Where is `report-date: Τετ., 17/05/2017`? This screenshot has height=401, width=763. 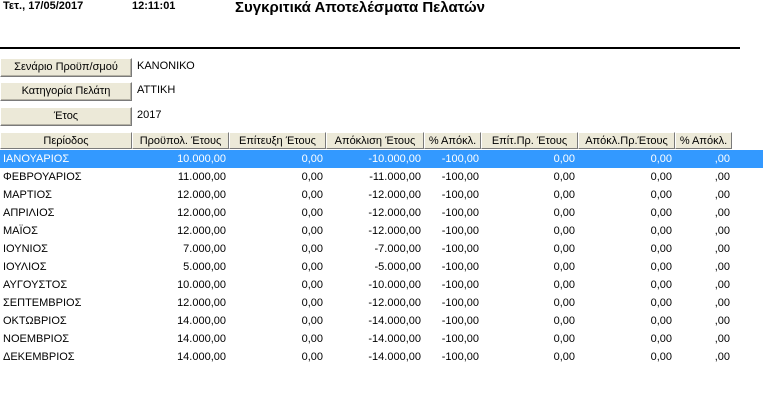 report-date: Τετ., 17/05/2017 is located at coordinates (43, 6).